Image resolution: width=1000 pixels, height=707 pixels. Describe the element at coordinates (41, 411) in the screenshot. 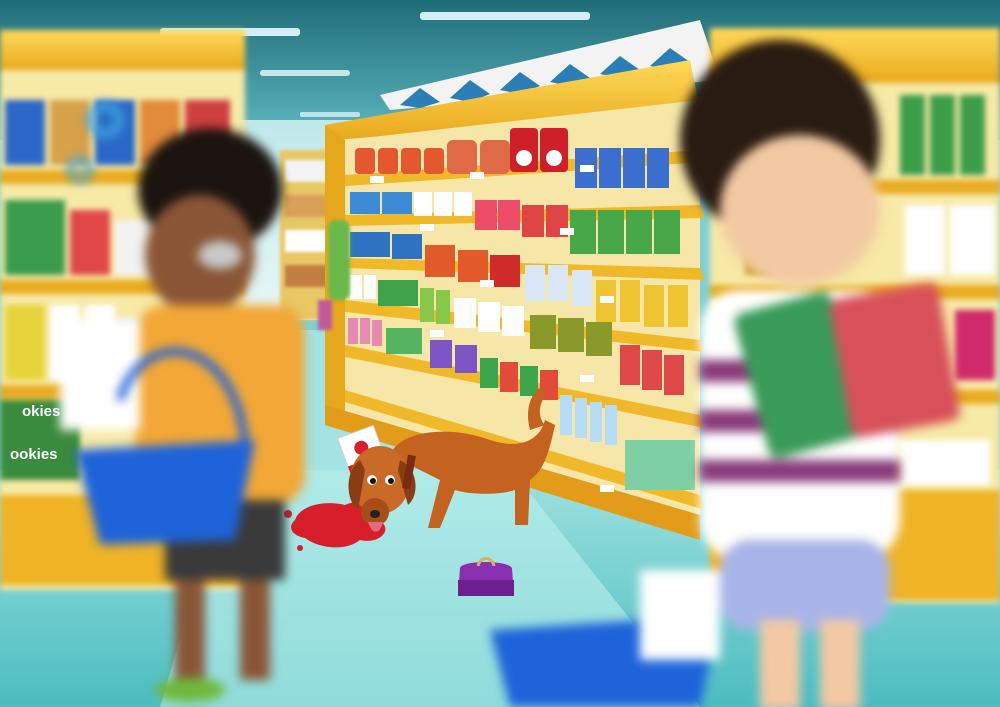

I see `cookies-label-1: okies` at that location.